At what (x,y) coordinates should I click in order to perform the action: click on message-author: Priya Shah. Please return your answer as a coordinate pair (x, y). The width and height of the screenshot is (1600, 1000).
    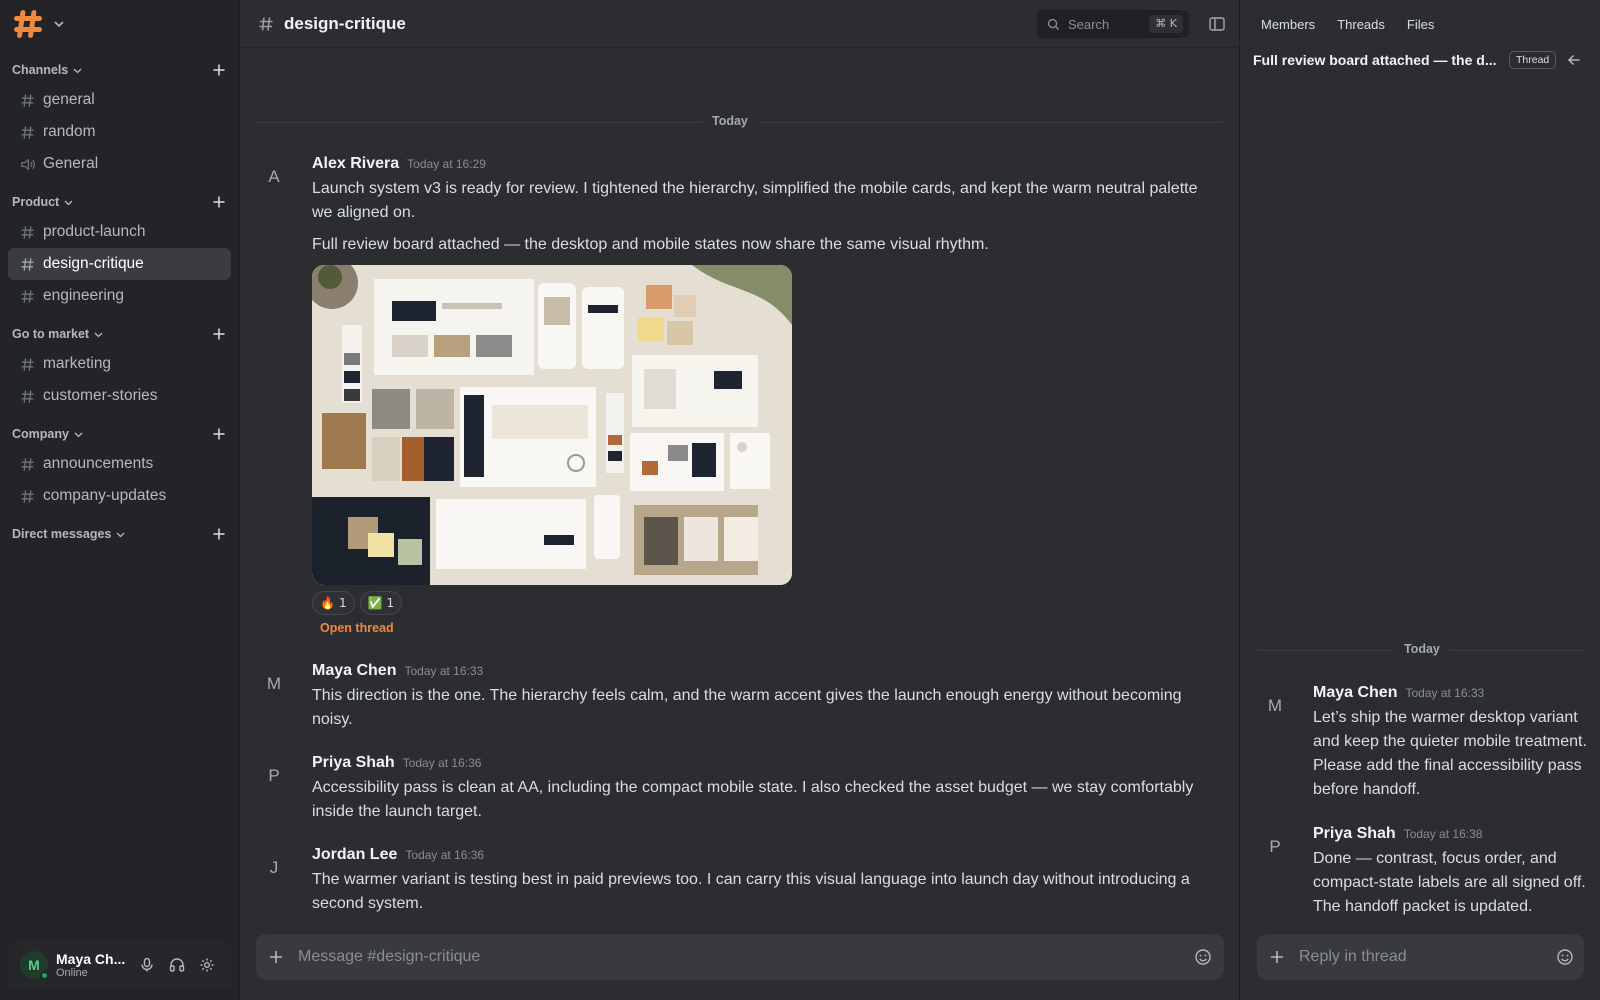
    Looking at the image, I should click on (353, 763).